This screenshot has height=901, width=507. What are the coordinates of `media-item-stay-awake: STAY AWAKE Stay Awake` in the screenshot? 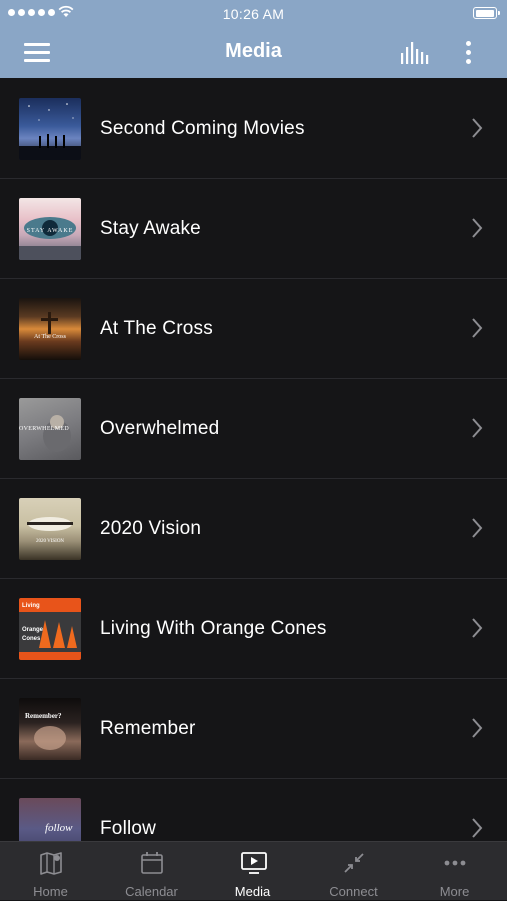 It's located at (253, 229).